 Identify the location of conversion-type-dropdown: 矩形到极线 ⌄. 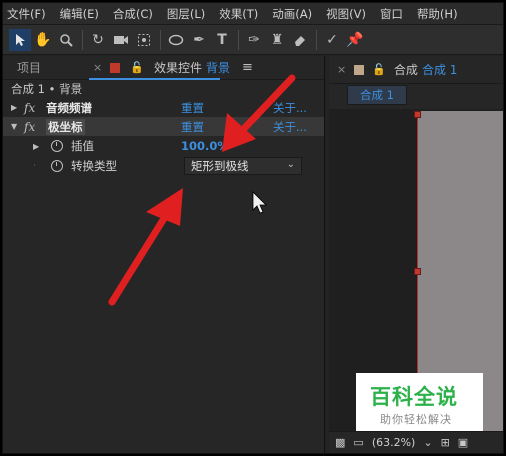
(243, 166).